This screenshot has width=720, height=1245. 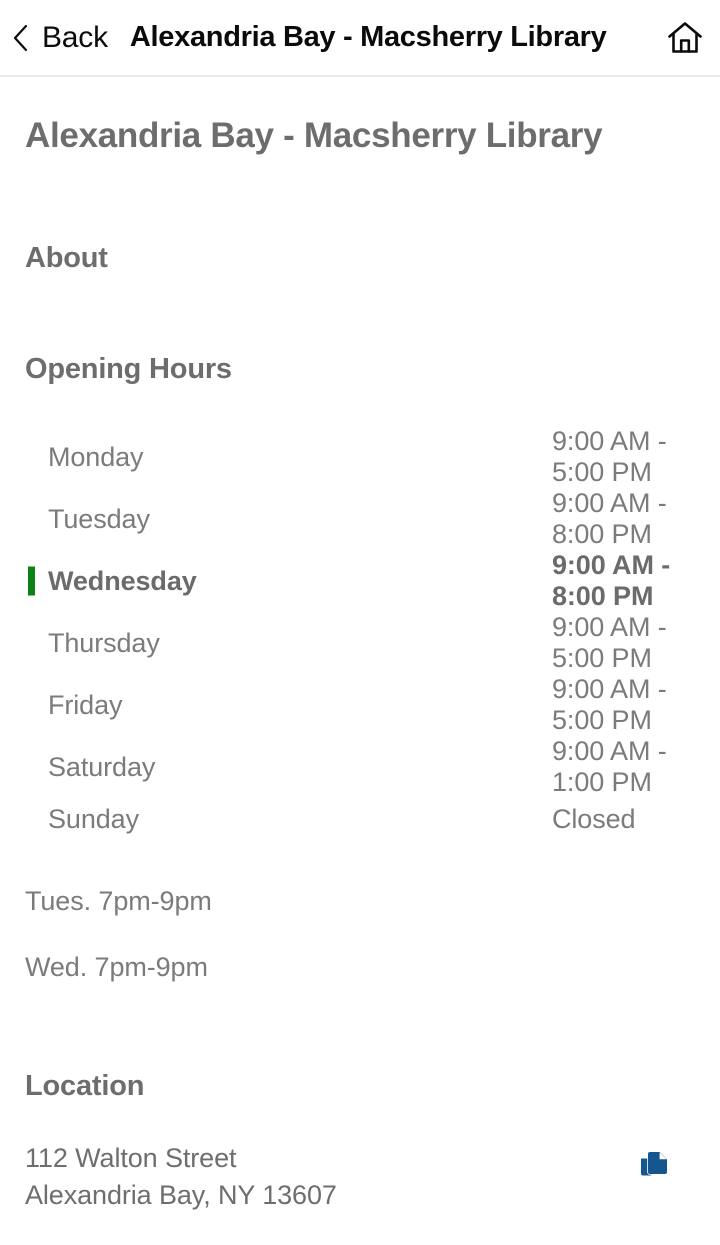 What do you see at coordinates (93, 819) in the screenshot?
I see `opening-hours-day-label: Sunday` at bounding box center [93, 819].